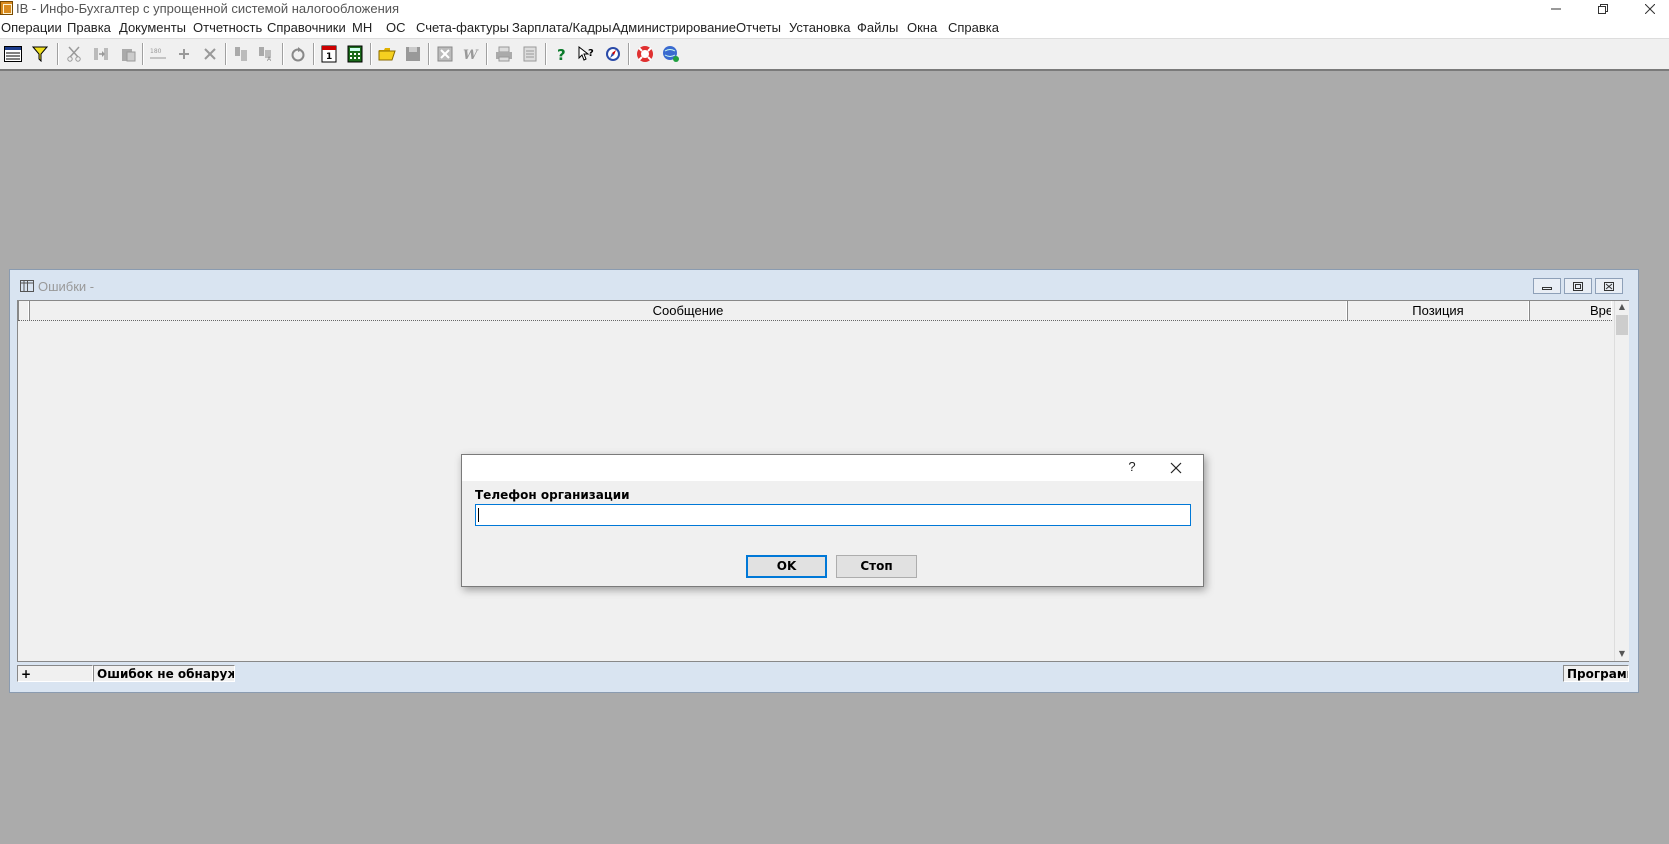 Image resolution: width=1669 pixels, height=844 pixels. I want to click on column-header-position: Позиция, so click(1438, 310).